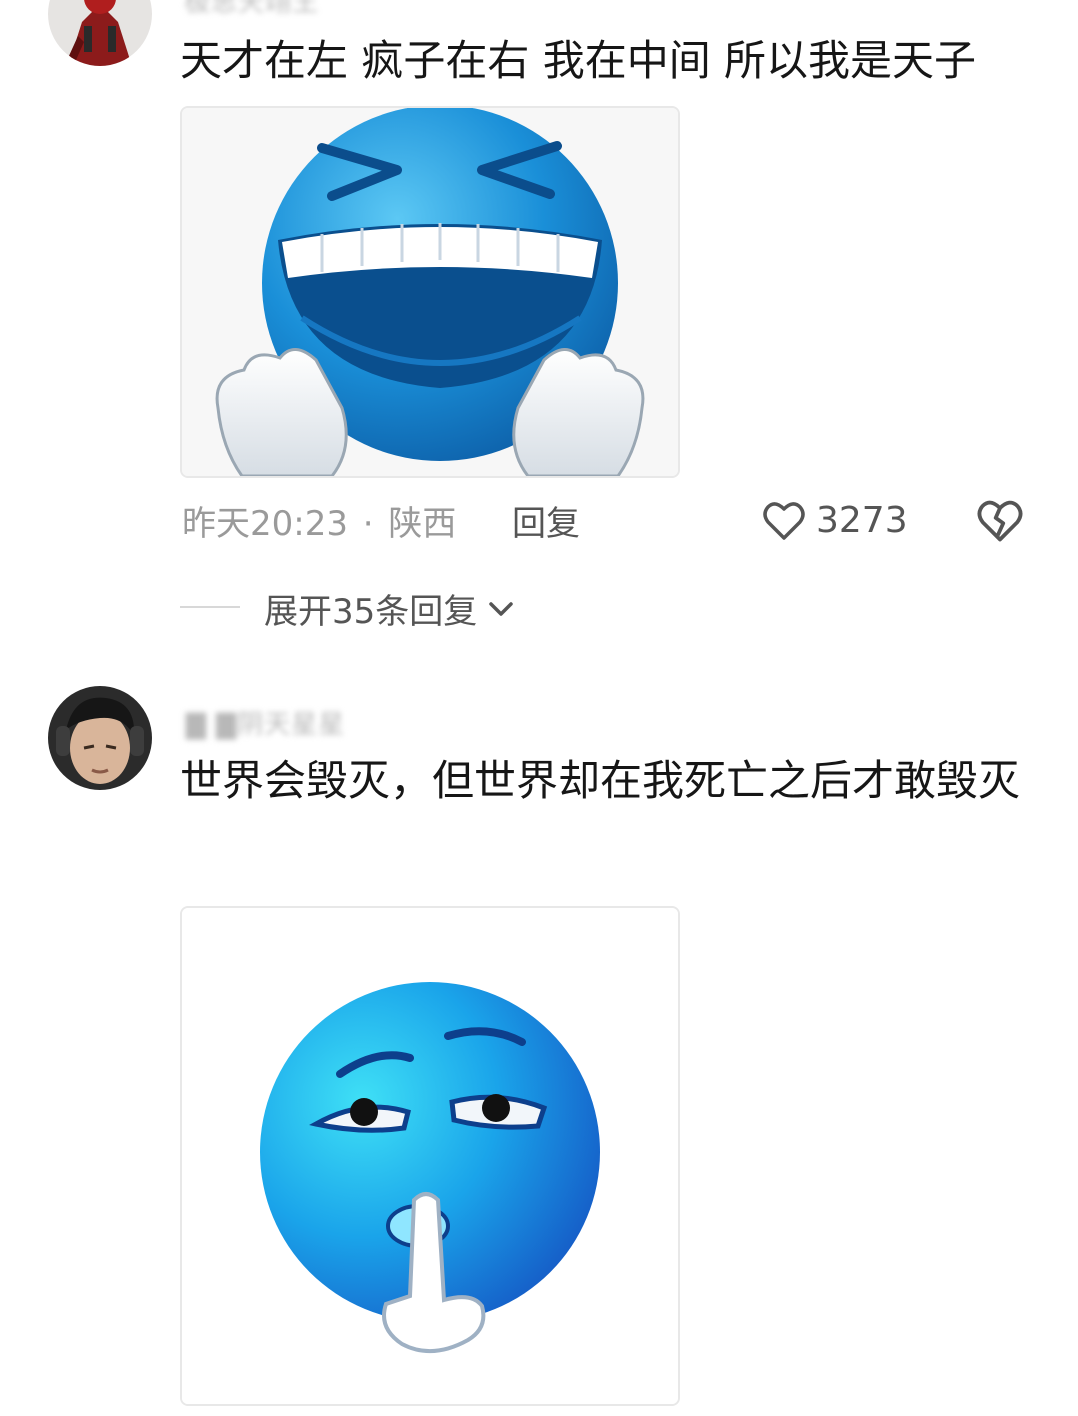 The height and width of the screenshot is (1416, 1078). I want to click on reply-button: 回复, so click(546, 520).